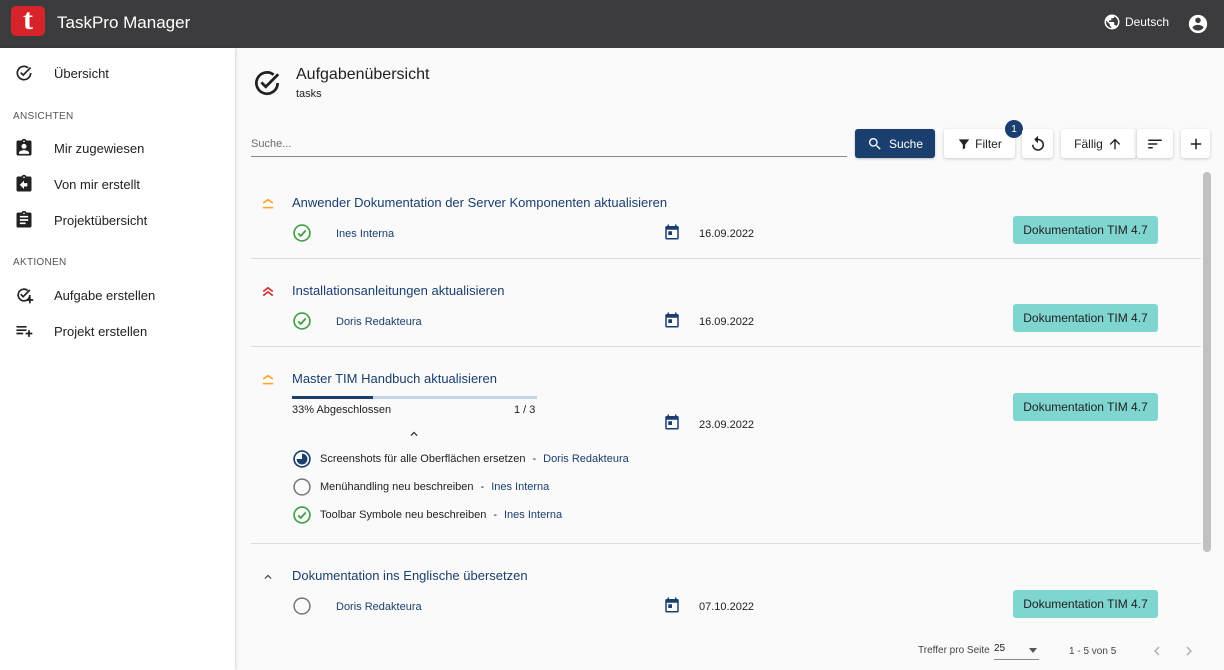  I want to click on add-task-button, so click(1195, 143).